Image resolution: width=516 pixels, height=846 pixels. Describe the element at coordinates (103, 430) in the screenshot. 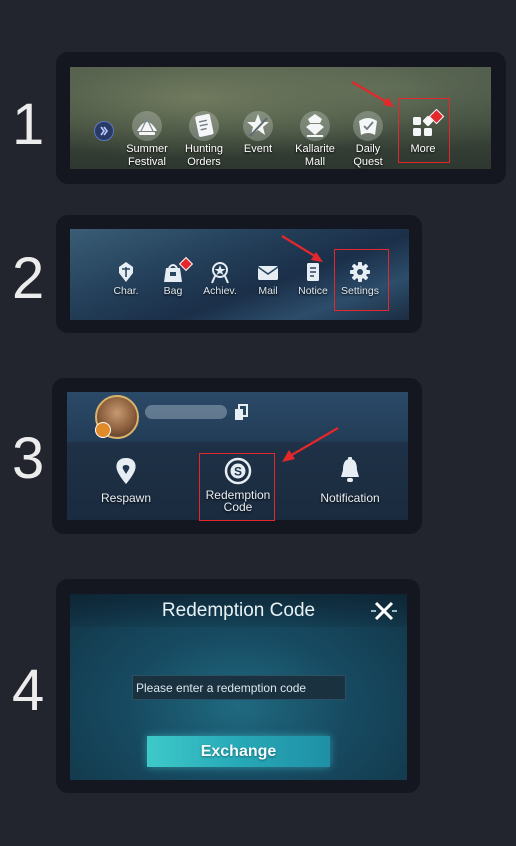

I see `level-badge-icon` at that location.